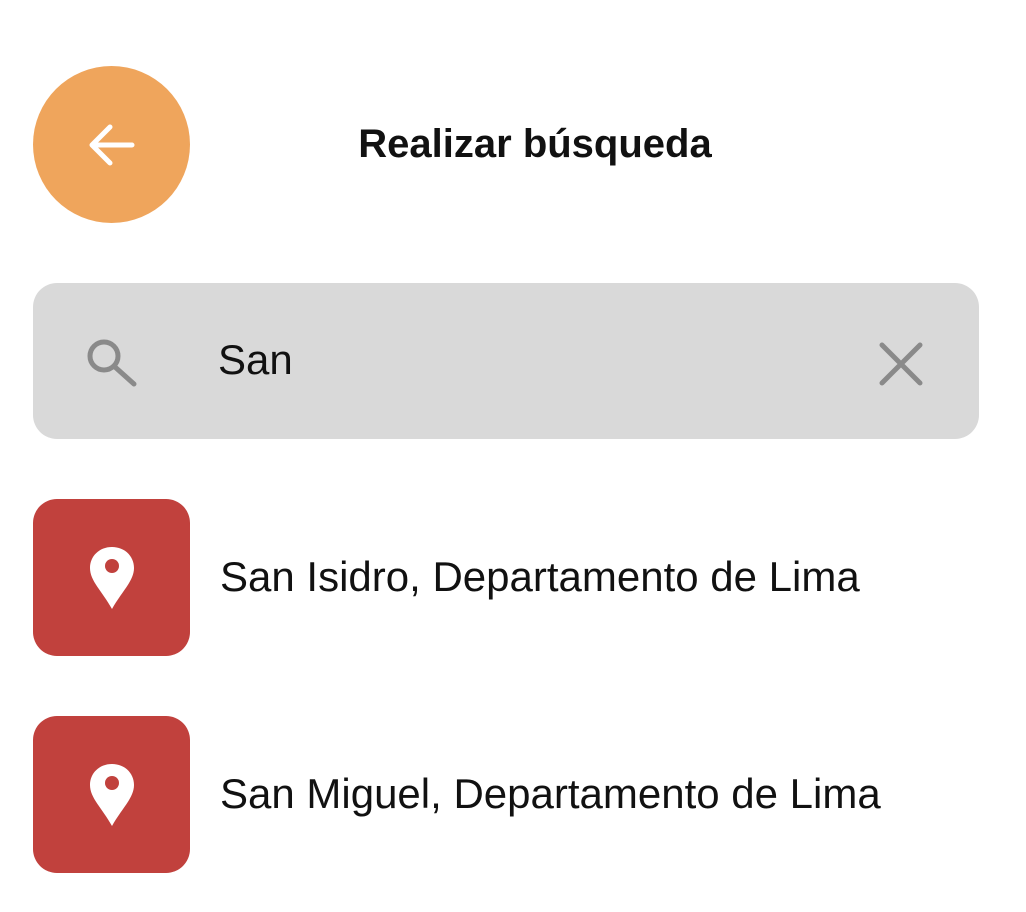 Image resolution: width=1026 pixels, height=912 pixels. Describe the element at coordinates (540, 576) in the screenshot. I see `result-label: San Isidro, Departamento de Lima` at that location.